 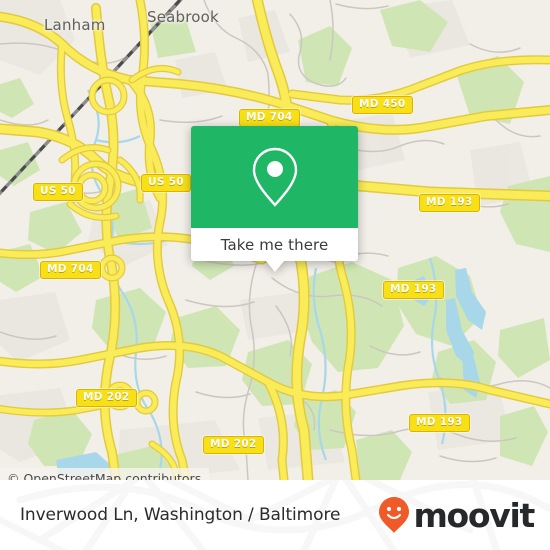 I want to click on road-shield-md704-west: MD 704, so click(x=70, y=270).